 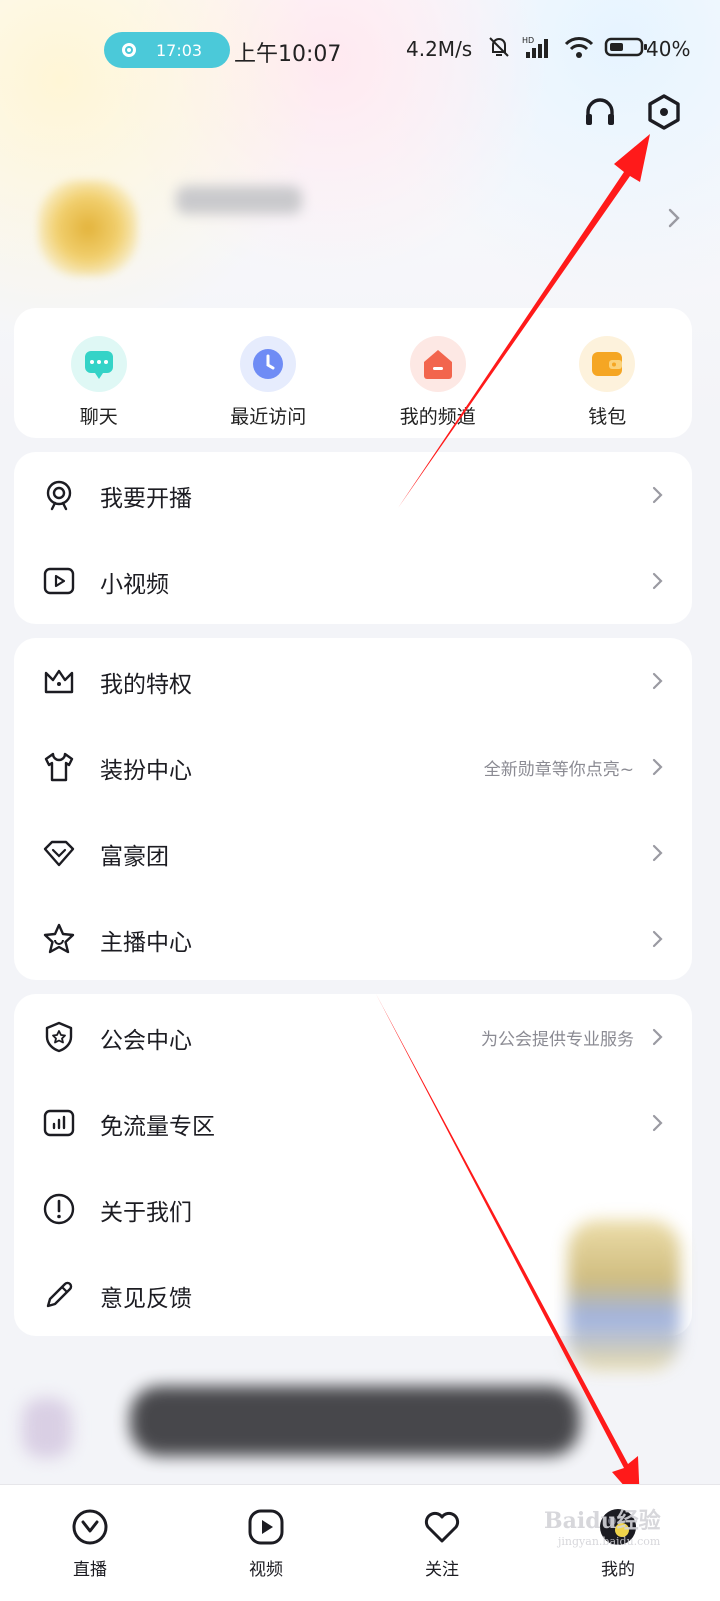 I want to click on diamond-icon, so click(x=59, y=853).